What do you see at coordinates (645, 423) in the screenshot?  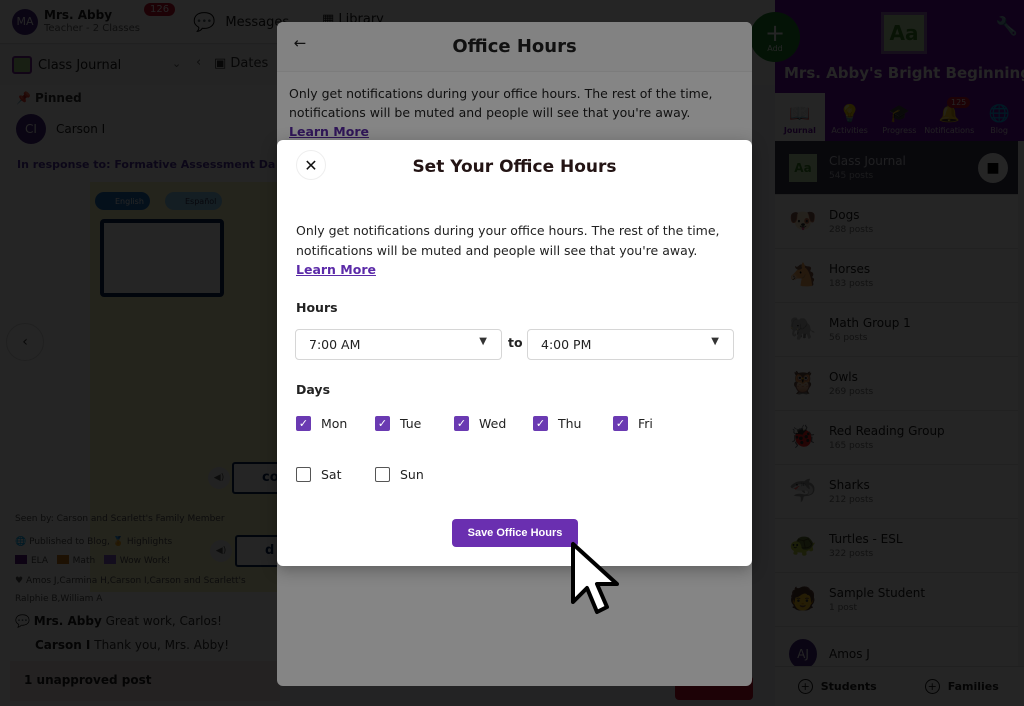 I see `day-label: Fri` at bounding box center [645, 423].